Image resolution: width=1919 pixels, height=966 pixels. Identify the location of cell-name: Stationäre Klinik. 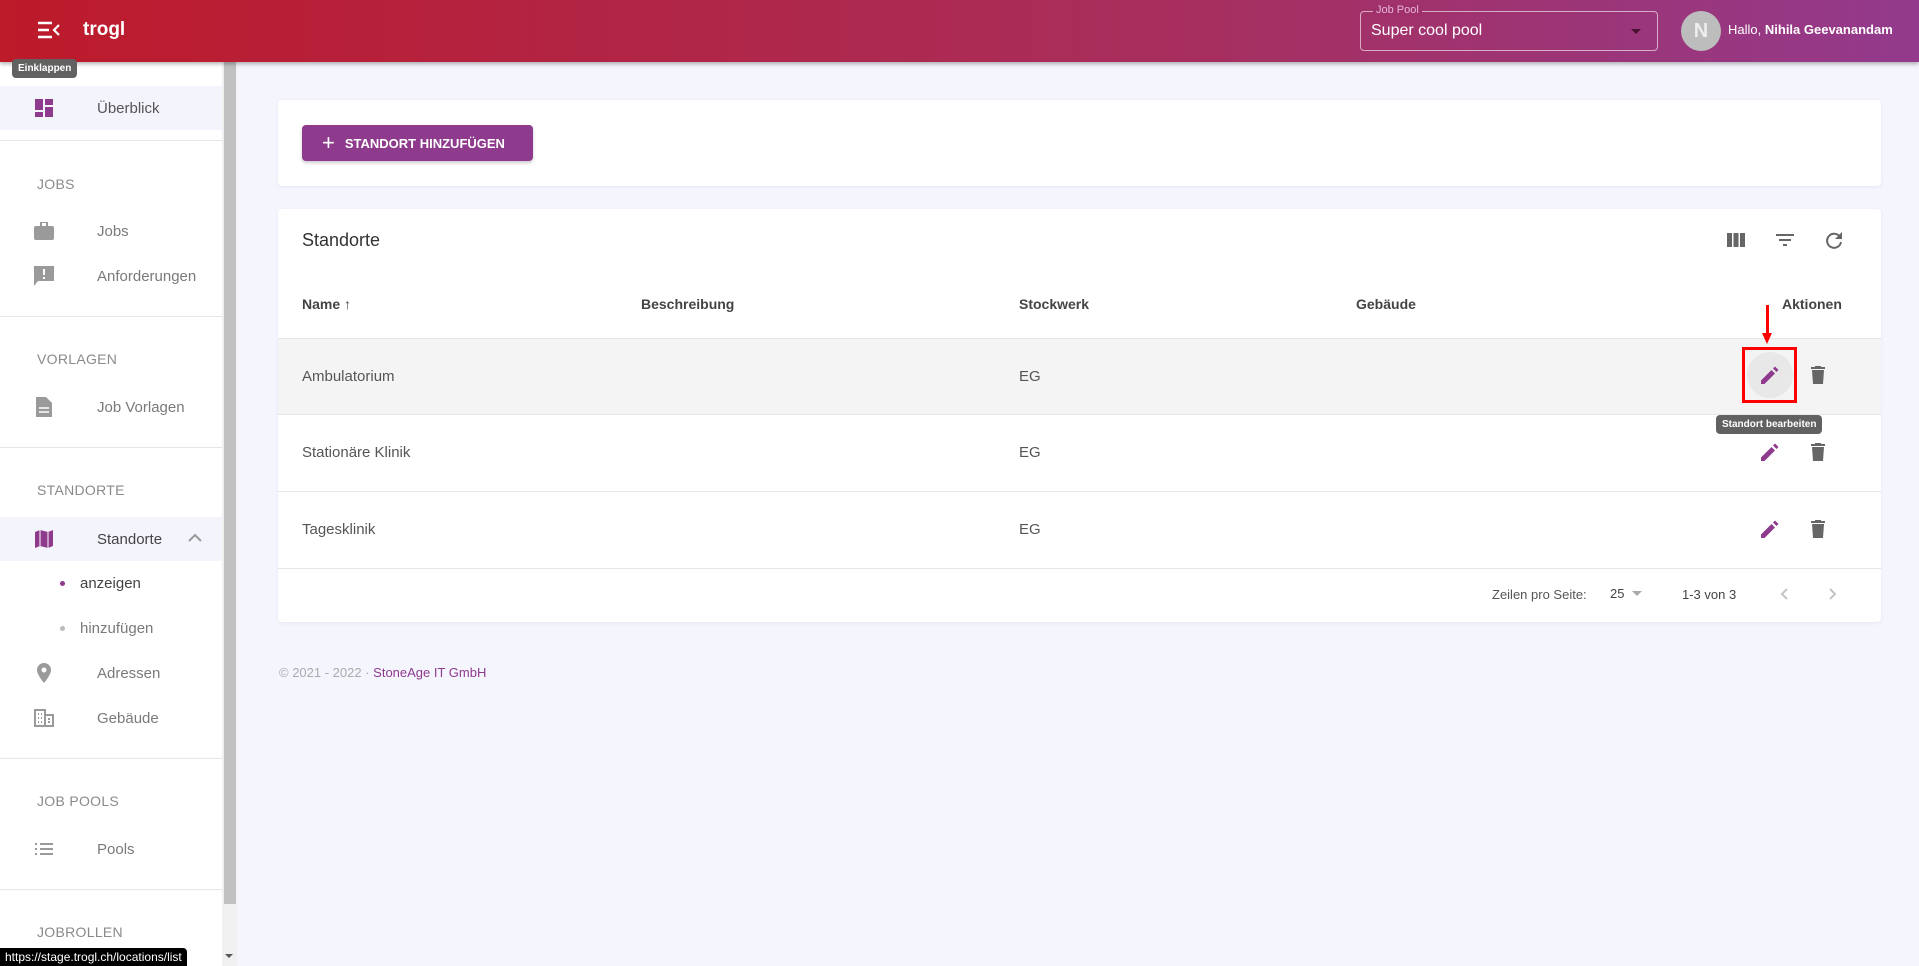
(356, 452).